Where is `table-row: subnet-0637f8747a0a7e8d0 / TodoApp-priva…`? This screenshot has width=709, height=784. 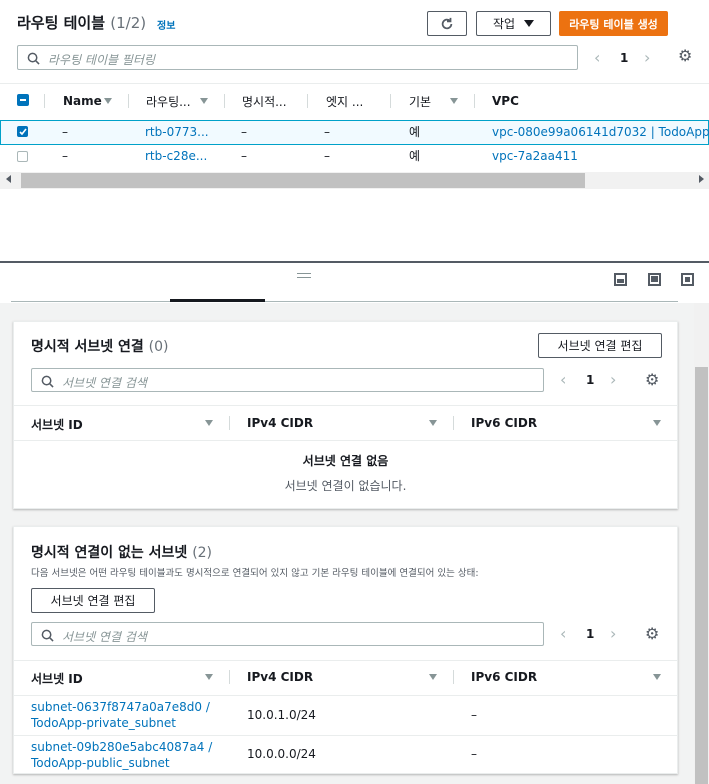
table-row: subnet-0637f8747a0a7e8d0 / TodoApp-priva… is located at coordinates (345, 715).